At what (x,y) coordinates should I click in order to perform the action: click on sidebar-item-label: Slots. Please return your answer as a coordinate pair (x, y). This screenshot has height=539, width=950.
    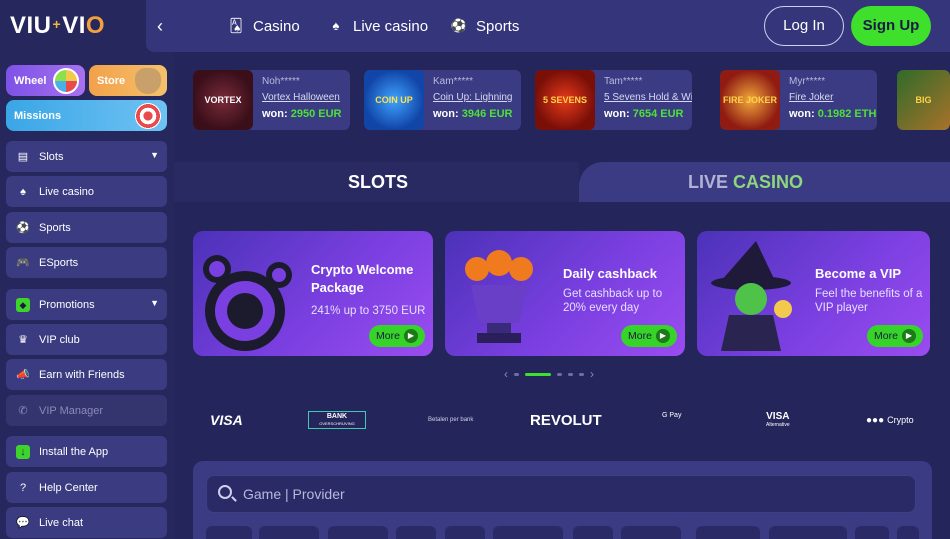
    Looking at the image, I should click on (51, 156).